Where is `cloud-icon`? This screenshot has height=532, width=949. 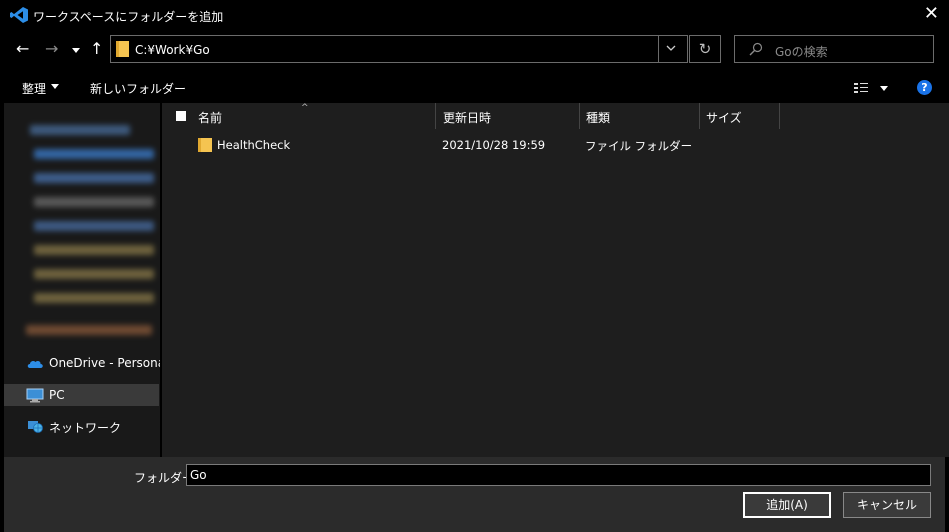
cloud-icon is located at coordinates (35, 364).